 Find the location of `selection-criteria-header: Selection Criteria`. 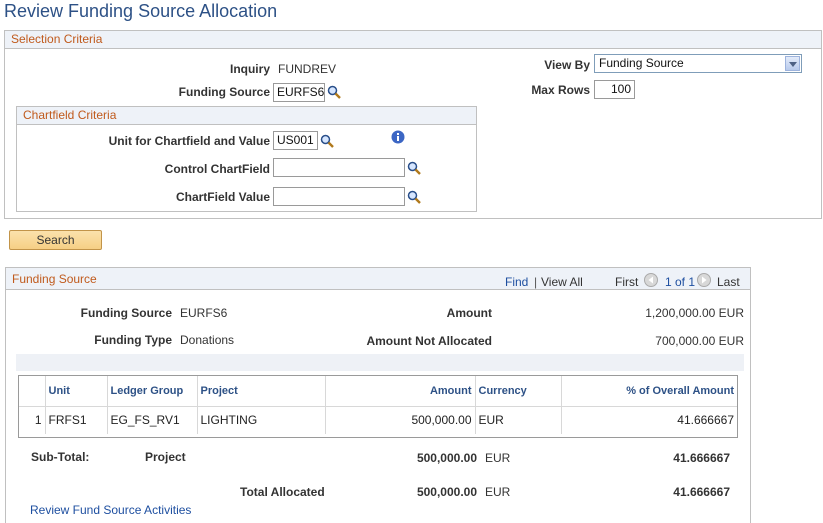

selection-criteria-header: Selection Criteria is located at coordinates (413, 40).